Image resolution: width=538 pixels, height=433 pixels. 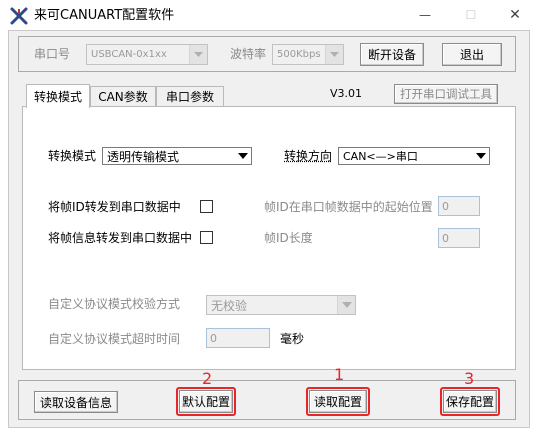 I want to click on disconnect-button: 断开设备, so click(x=392, y=54).